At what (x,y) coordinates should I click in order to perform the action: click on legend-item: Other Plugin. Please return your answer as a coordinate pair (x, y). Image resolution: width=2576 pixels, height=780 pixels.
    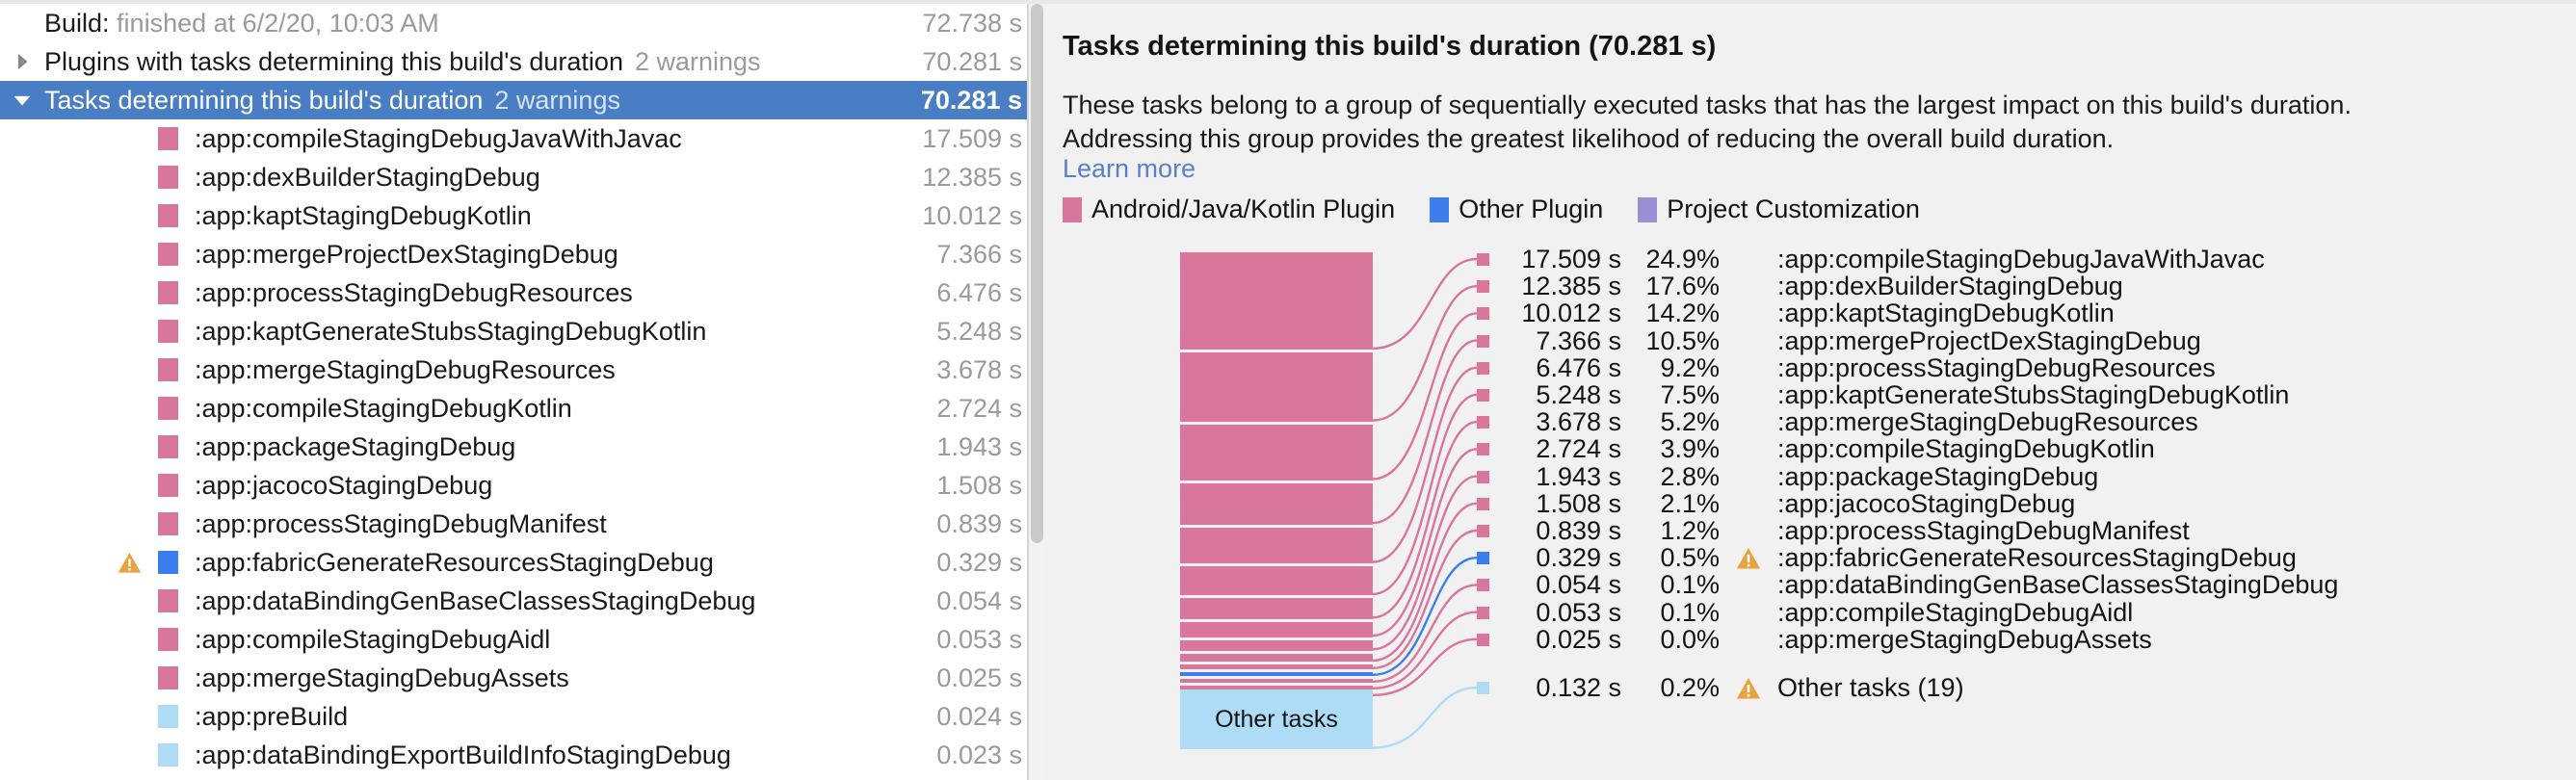
    Looking at the image, I should click on (1516, 209).